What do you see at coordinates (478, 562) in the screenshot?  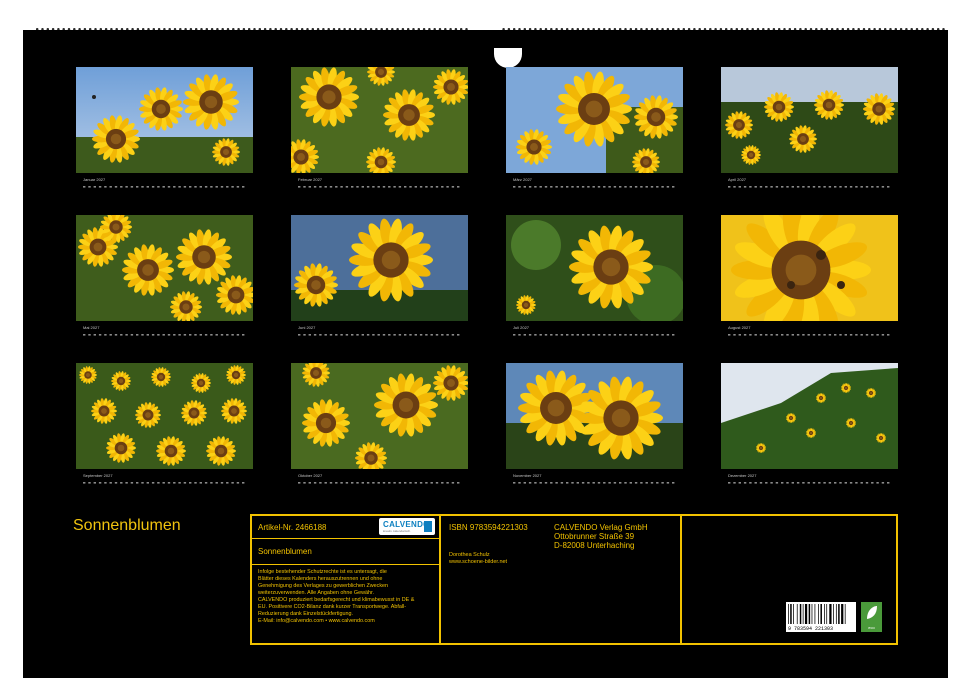 I see `author-website: www.schoene-bilder.net` at bounding box center [478, 562].